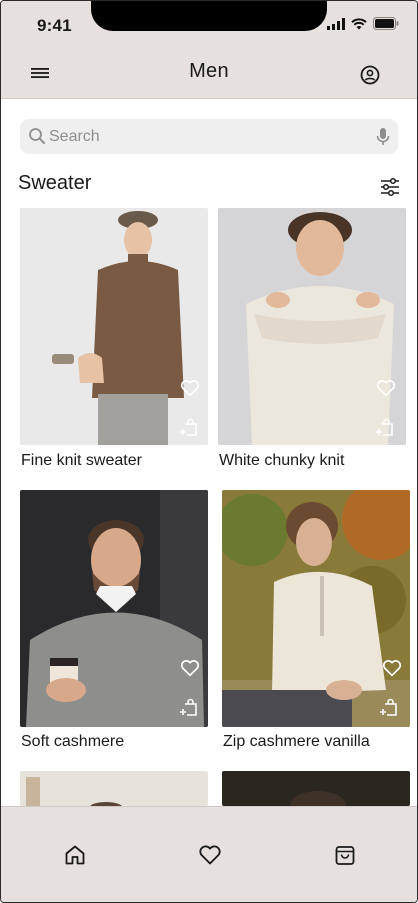 This screenshot has width=418, height=903. What do you see at coordinates (209, 50) in the screenshot?
I see `app-header: 9:41 Men` at bounding box center [209, 50].